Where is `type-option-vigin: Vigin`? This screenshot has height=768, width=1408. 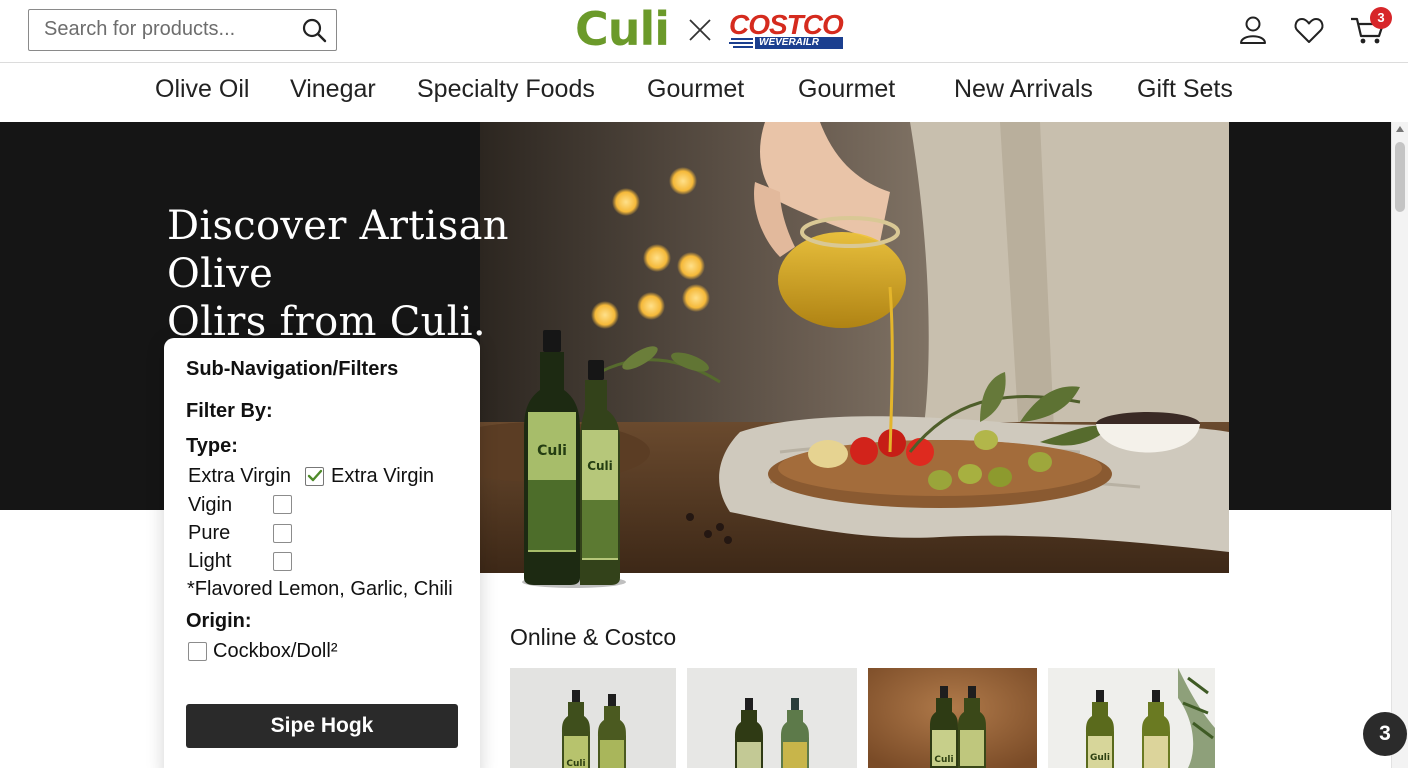
type-option-vigin: Vigin is located at coordinates (210, 505).